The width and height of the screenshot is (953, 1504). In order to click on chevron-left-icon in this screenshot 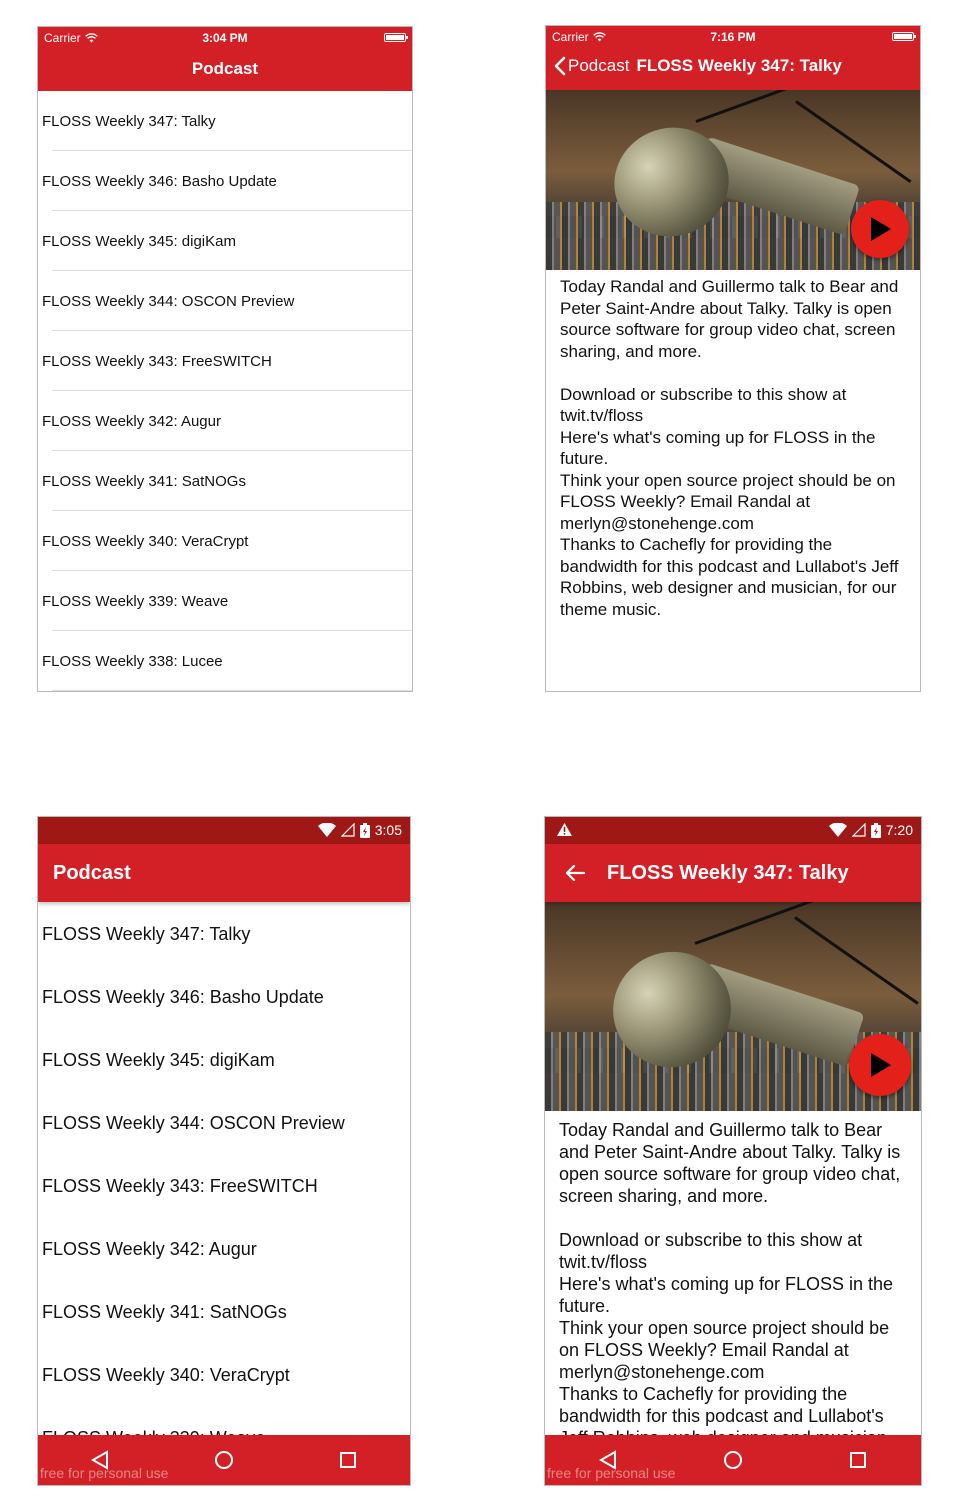, I will do `click(560, 66)`.